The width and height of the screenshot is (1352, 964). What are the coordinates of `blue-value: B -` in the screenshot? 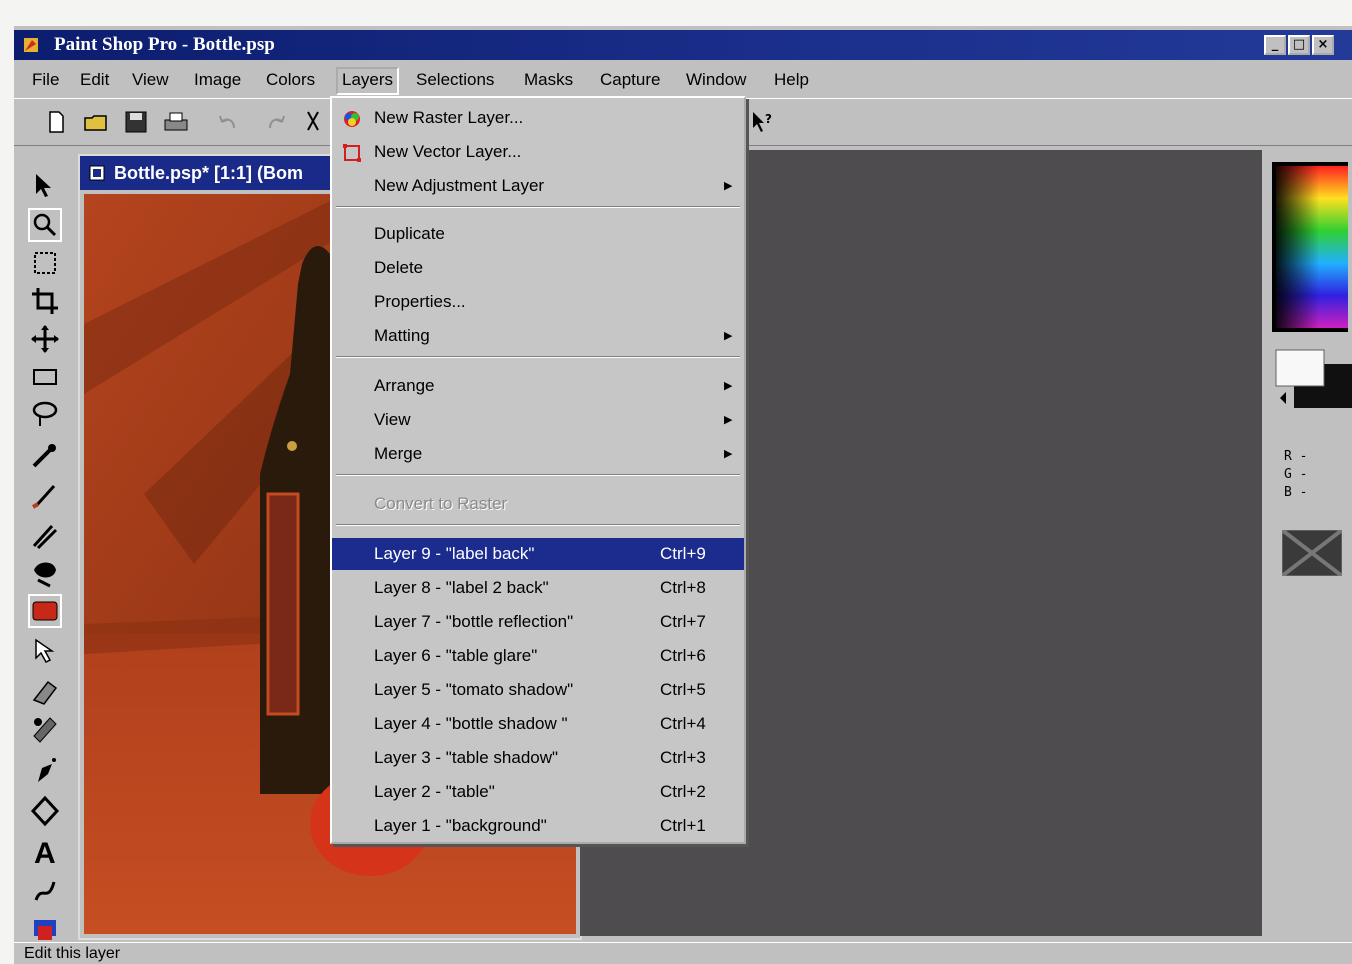 It's located at (1296, 492).